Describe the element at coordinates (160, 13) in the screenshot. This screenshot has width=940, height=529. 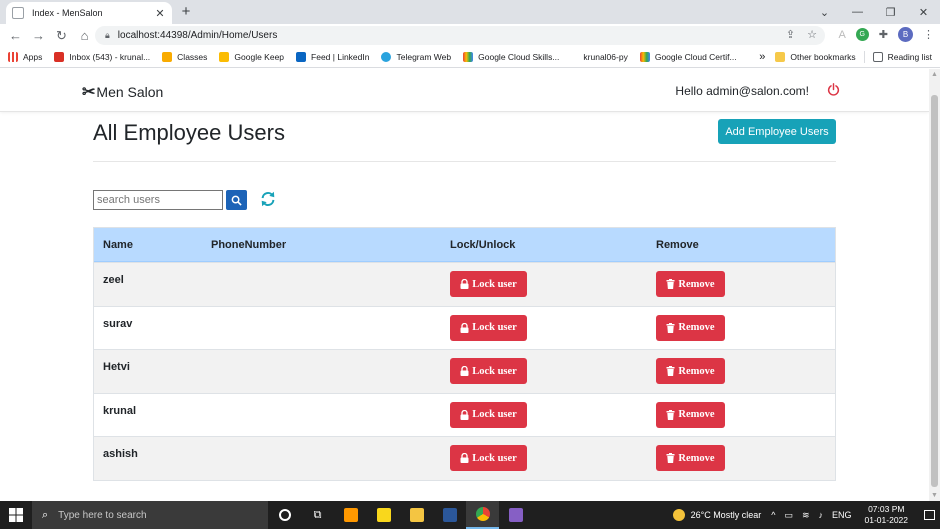
I see `close-tab-icon: ✕` at that location.